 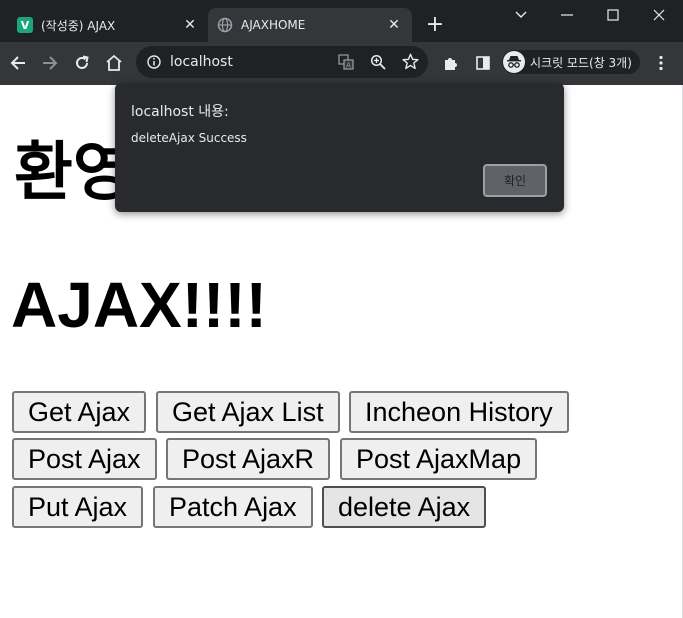 I want to click on alert-dialog: localhost 내용: deleteAjax Success 확인, so click(x=339, y=147).